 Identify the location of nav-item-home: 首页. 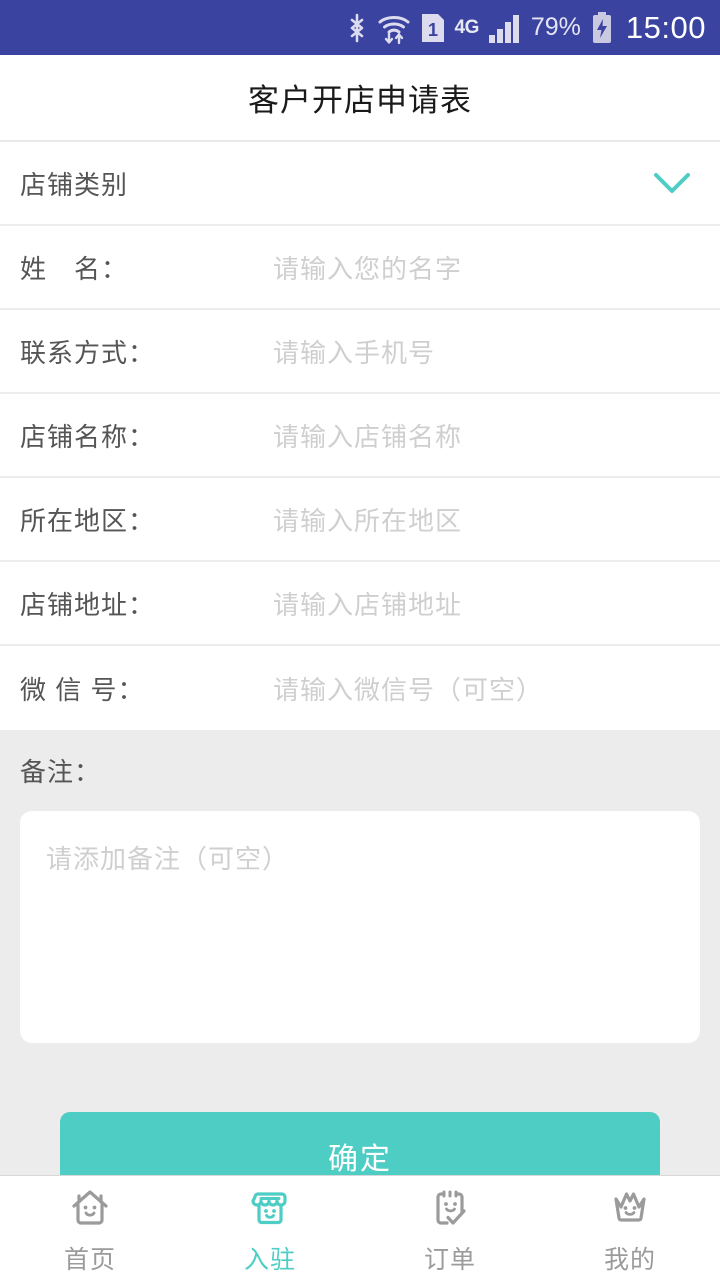
(90, 1228).